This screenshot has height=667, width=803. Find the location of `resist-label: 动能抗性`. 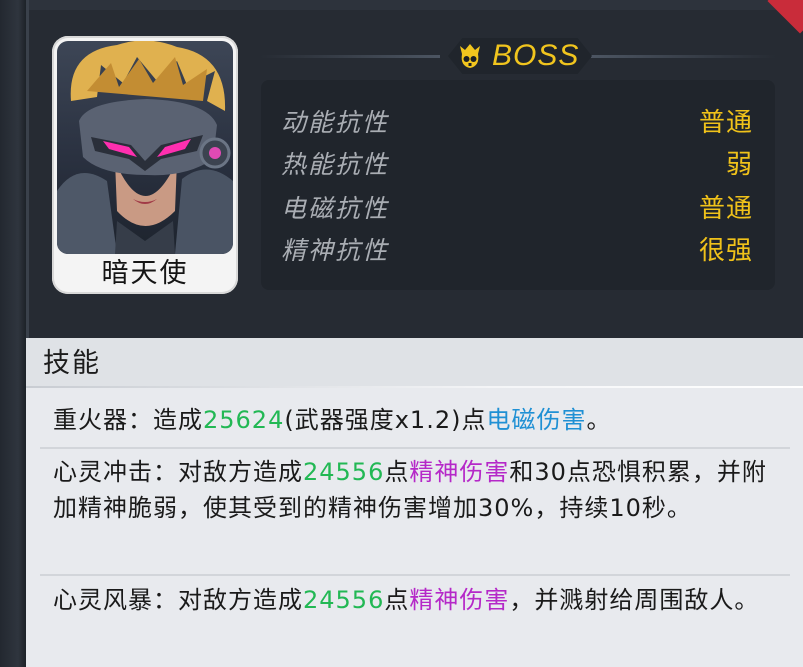

resist-label: 动能抗性 is located at coordinates (335, 122).